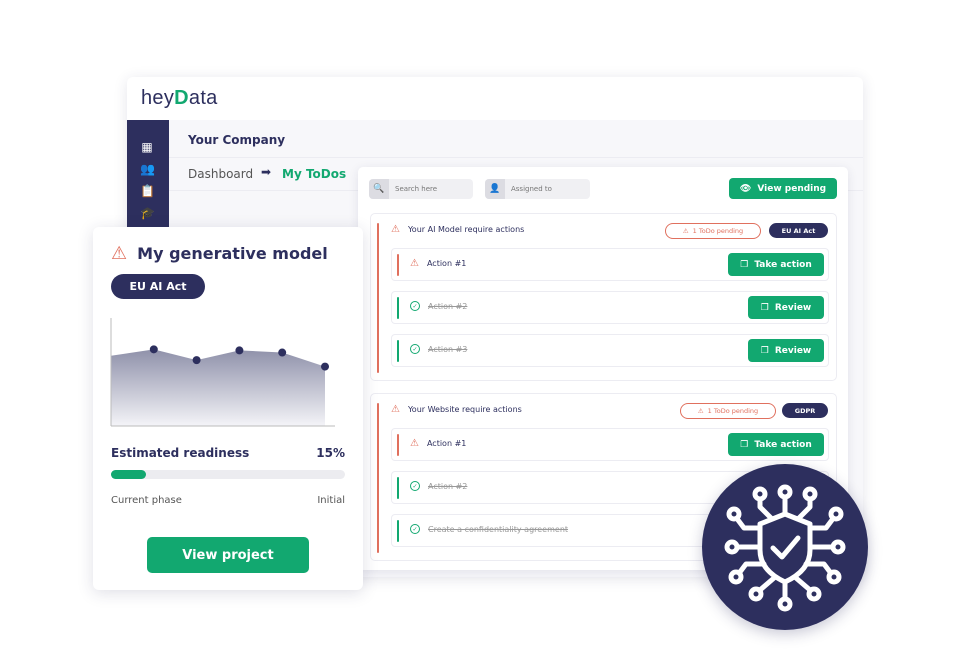 The image size is (960, 650). I want to click on readiness-label: Estimated readiness, so click(180, 453).